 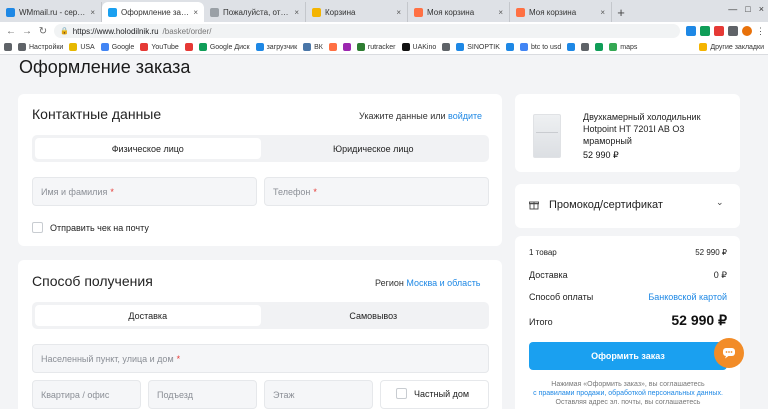 I want to click on bookmark-item: Настройки, so click(x=40, y=47).